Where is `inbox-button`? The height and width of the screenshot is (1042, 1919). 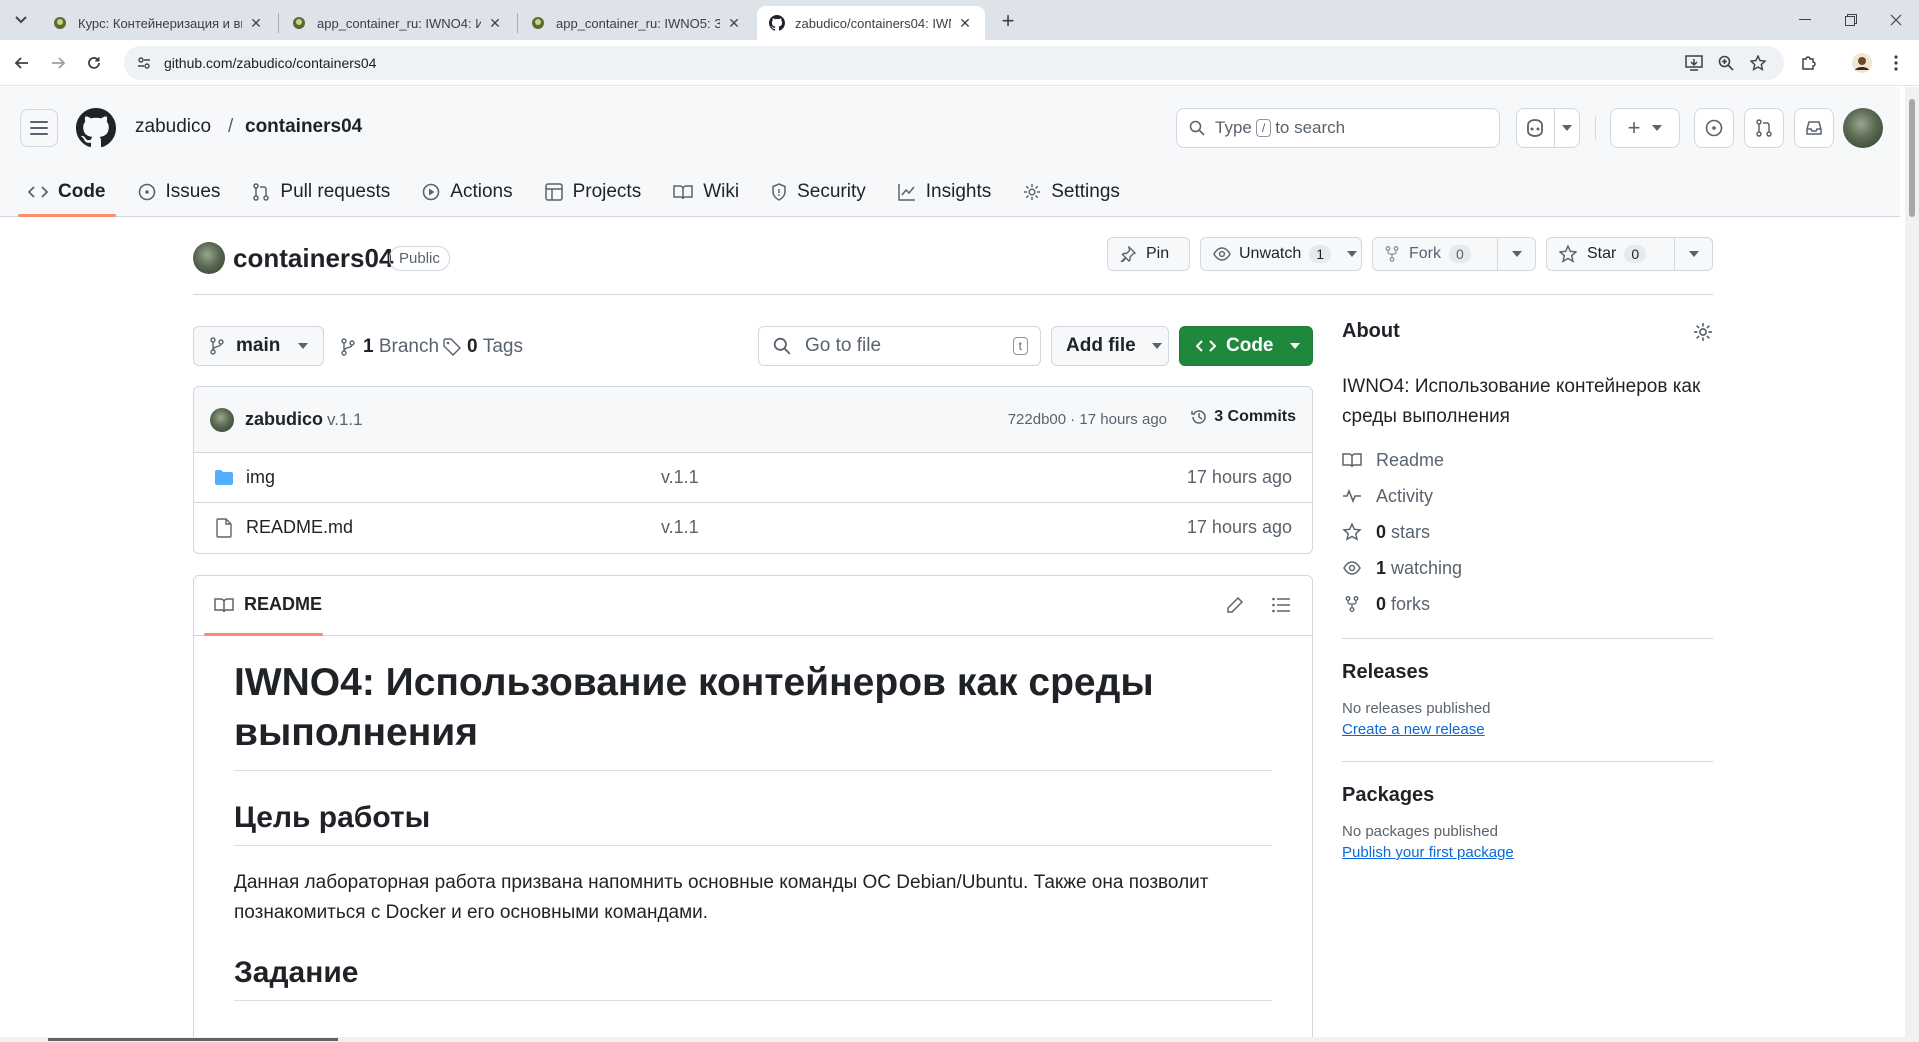
inbox-button is located at coordinates (1814, 128).